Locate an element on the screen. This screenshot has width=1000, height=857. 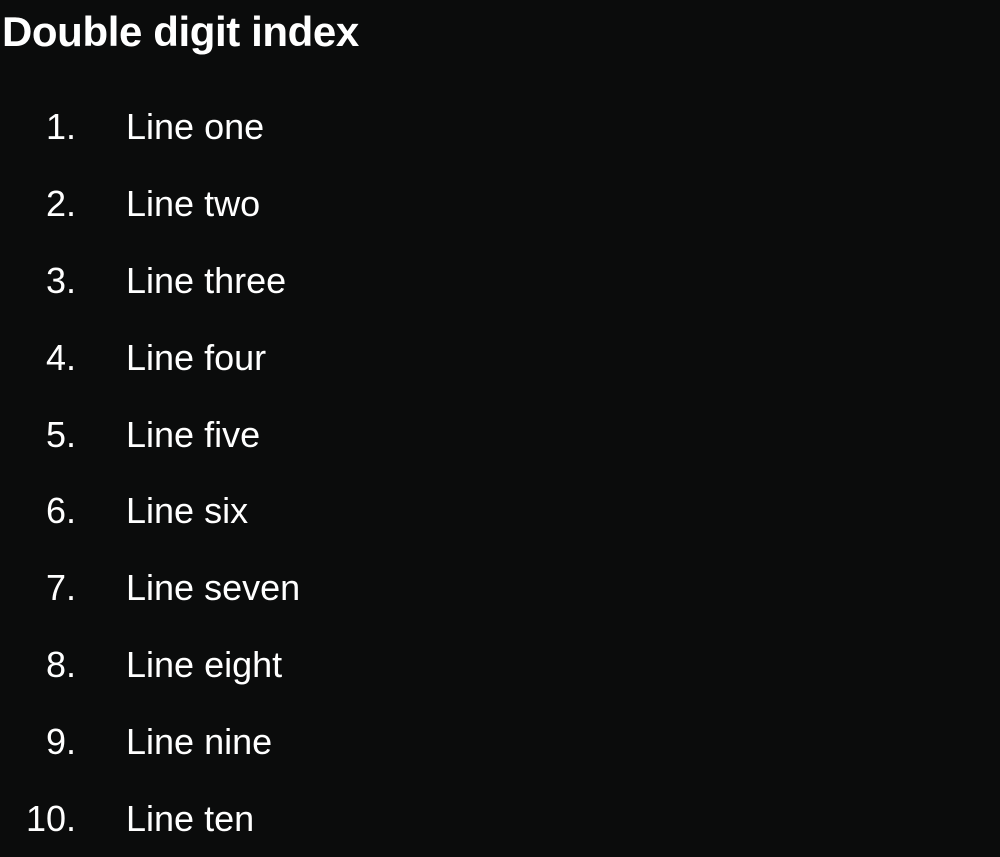
list-item-number: 5. is located at coordinates (60, 434).